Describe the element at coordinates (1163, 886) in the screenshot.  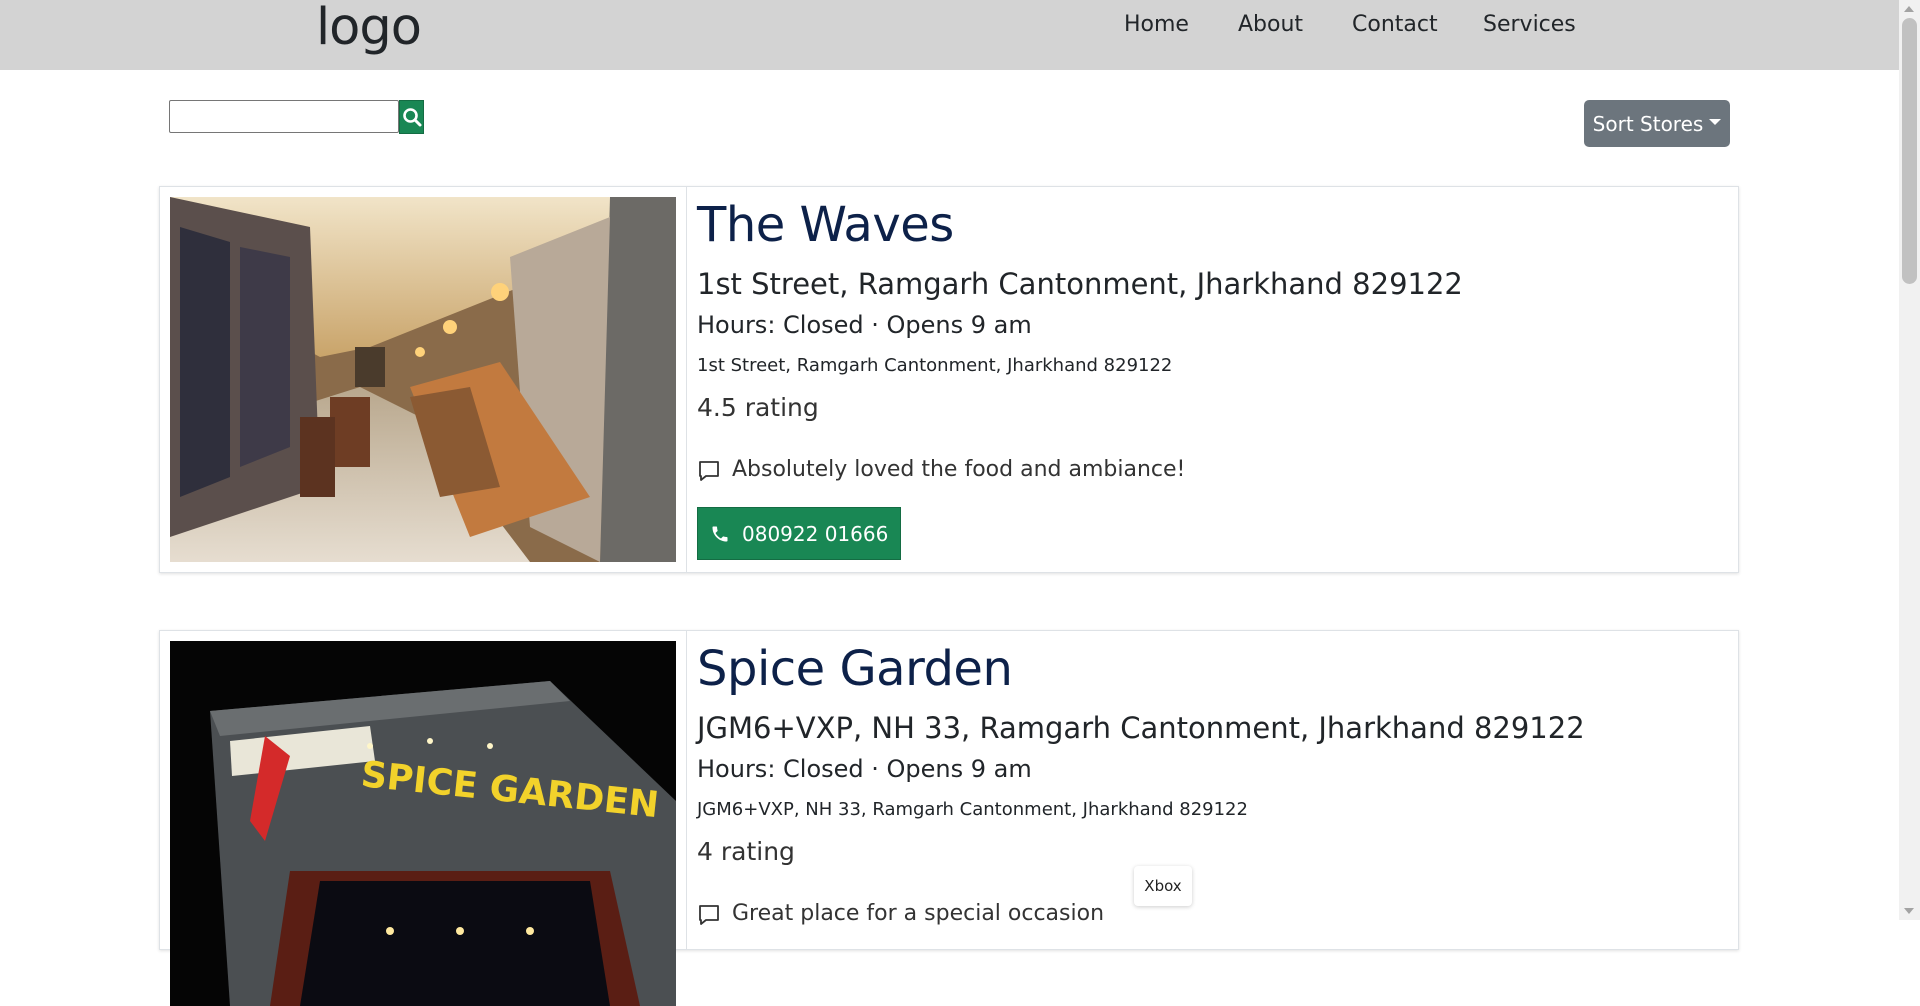
I see `tooltip: Xbox` at that location.